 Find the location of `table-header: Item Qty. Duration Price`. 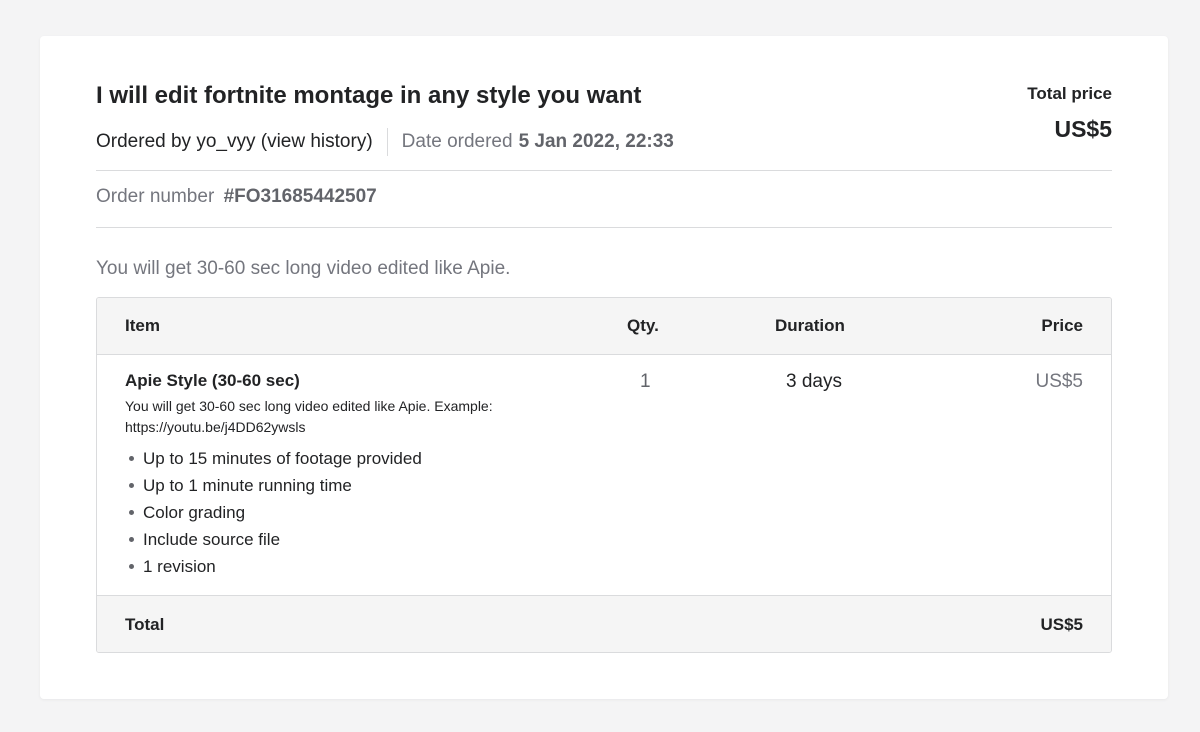

table-header: Item Qty. Duration Price is located at coordinates (604, 326).